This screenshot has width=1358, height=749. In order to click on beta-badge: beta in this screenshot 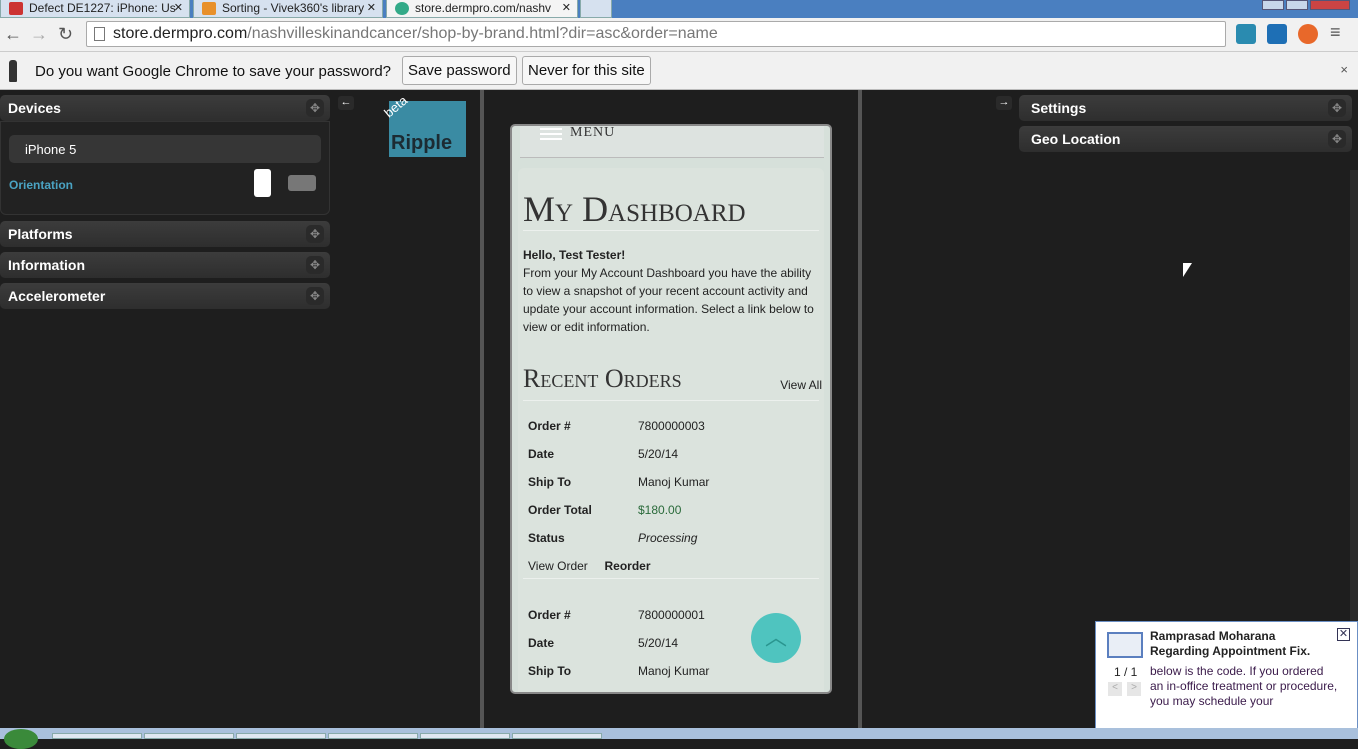, I will do `click(396, 106)`.